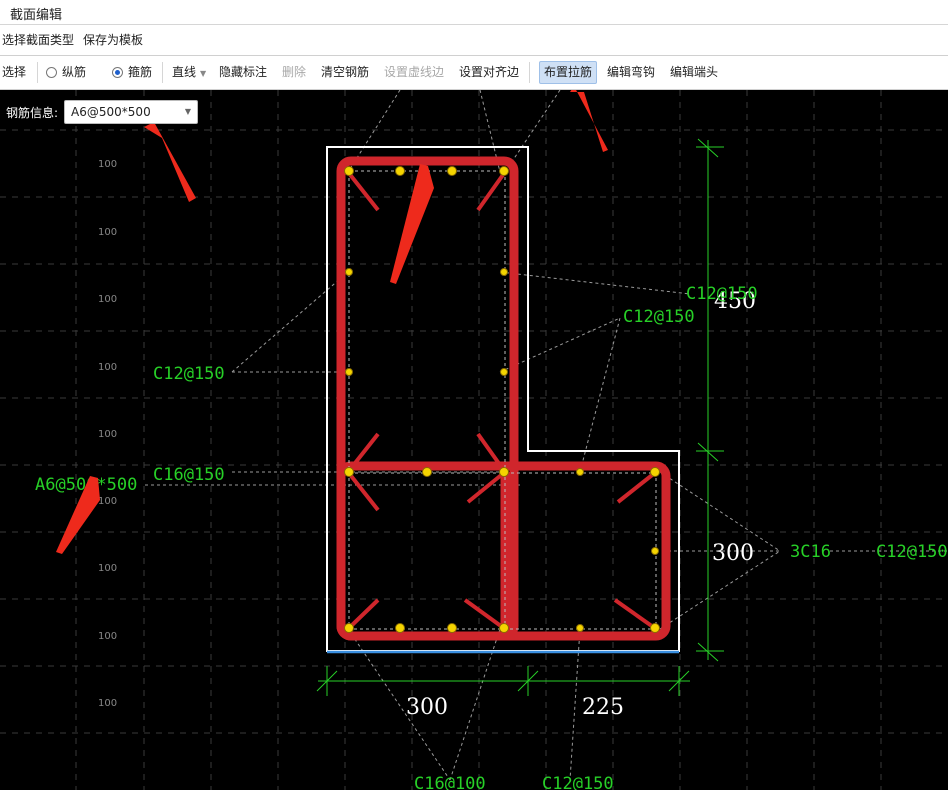  Describe the element at coordinates (189, 374) in the screenshot. I see `annotation-stirrup-left: C12@150` at that location.